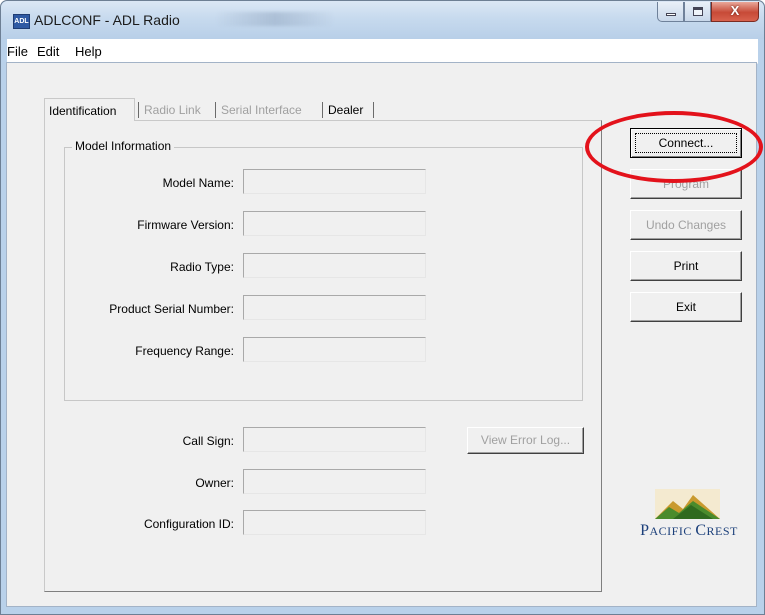 The image size is (765, 615). I want to click on frequency-range-label: Frequency Range:, so click(184, 351).